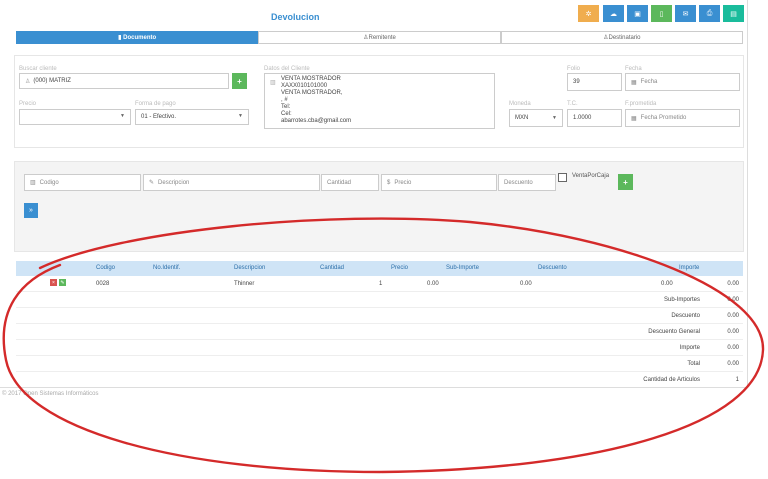  Describe the element at coordinates (667, 284) in the screenshot. I see `cell-descuento: 0.00` at that location.